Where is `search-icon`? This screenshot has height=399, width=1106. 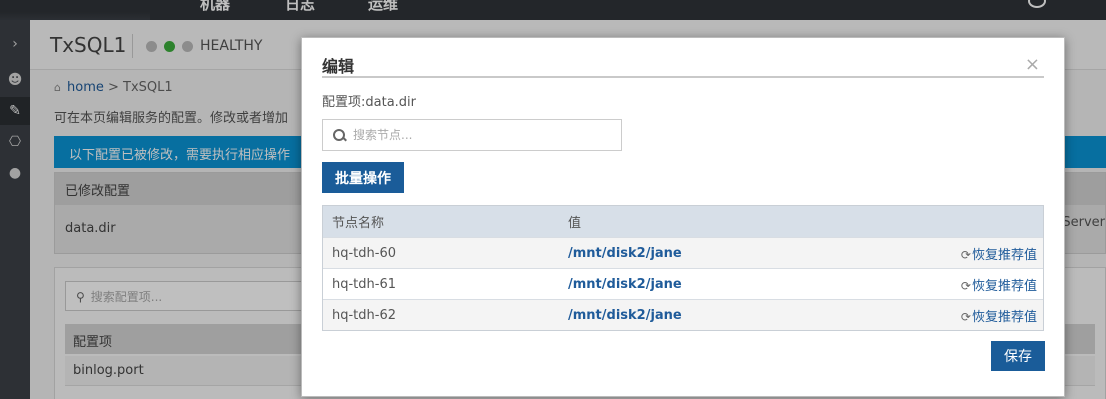 search-icon is located at coordinates (339, 135).